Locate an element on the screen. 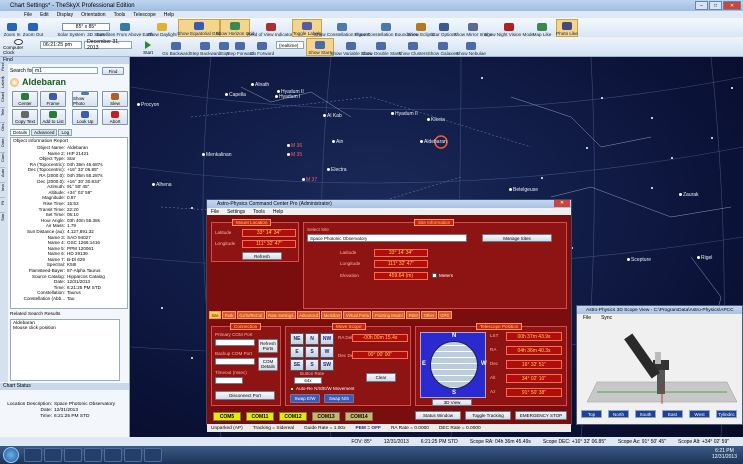 Image resolution: width=743 pixels, height=464 pixels. tab-log: Log is located at coordinates (65, 132).